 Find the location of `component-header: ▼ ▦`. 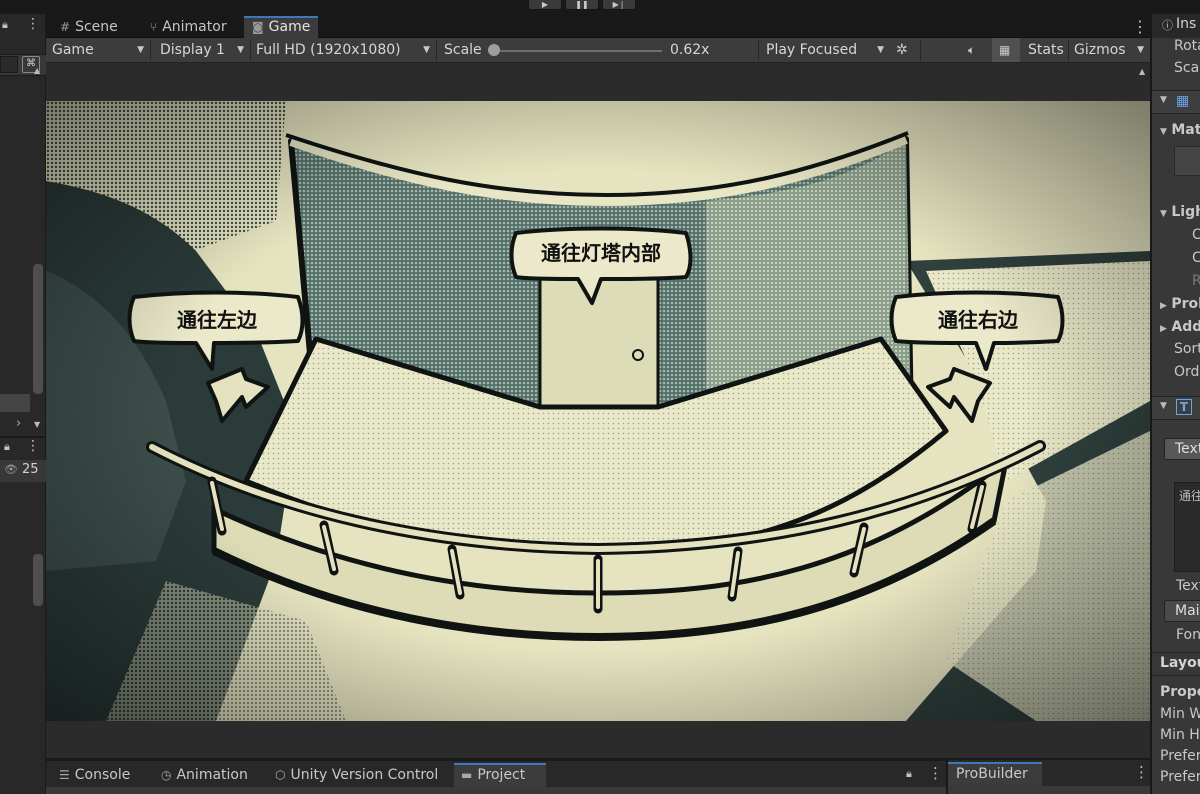

component-header: ▼ ▦ is located at coordinates (1176, 102).